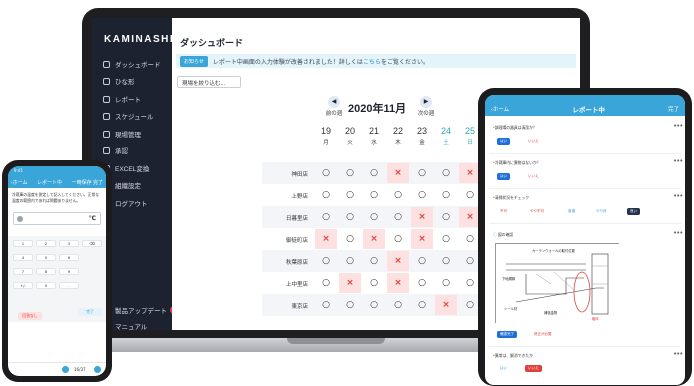 This screenshot has width=694, height=386. Describe the element at coordinates (122, 134) in the screenshot. I see `sidebar-item-sites: 現場管理` at that location.